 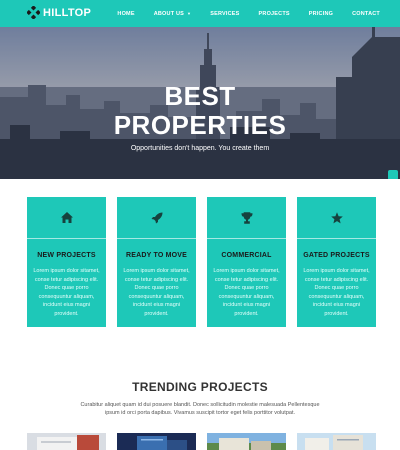 I want to click on trophy-icon, so click(x=246, y=217).